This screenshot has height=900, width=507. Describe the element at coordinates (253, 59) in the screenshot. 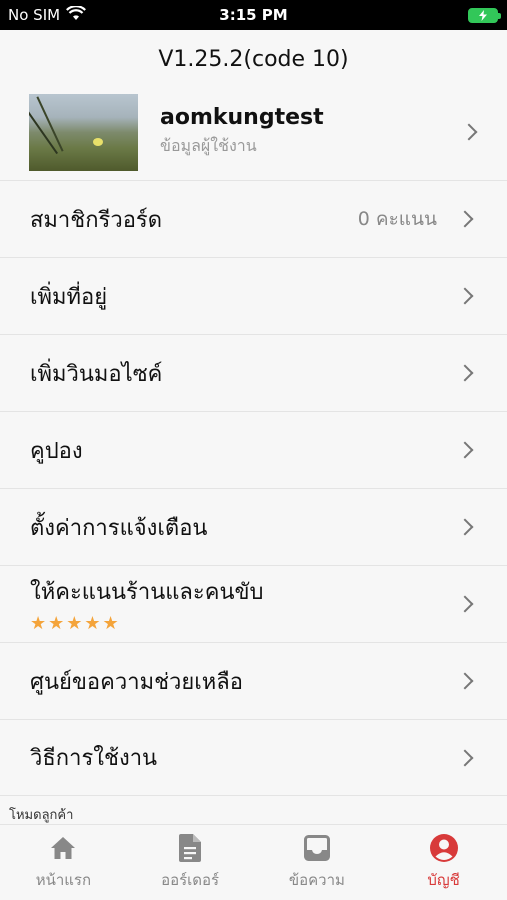

I see `app-version: V1.25.2(code 10)` at that location.